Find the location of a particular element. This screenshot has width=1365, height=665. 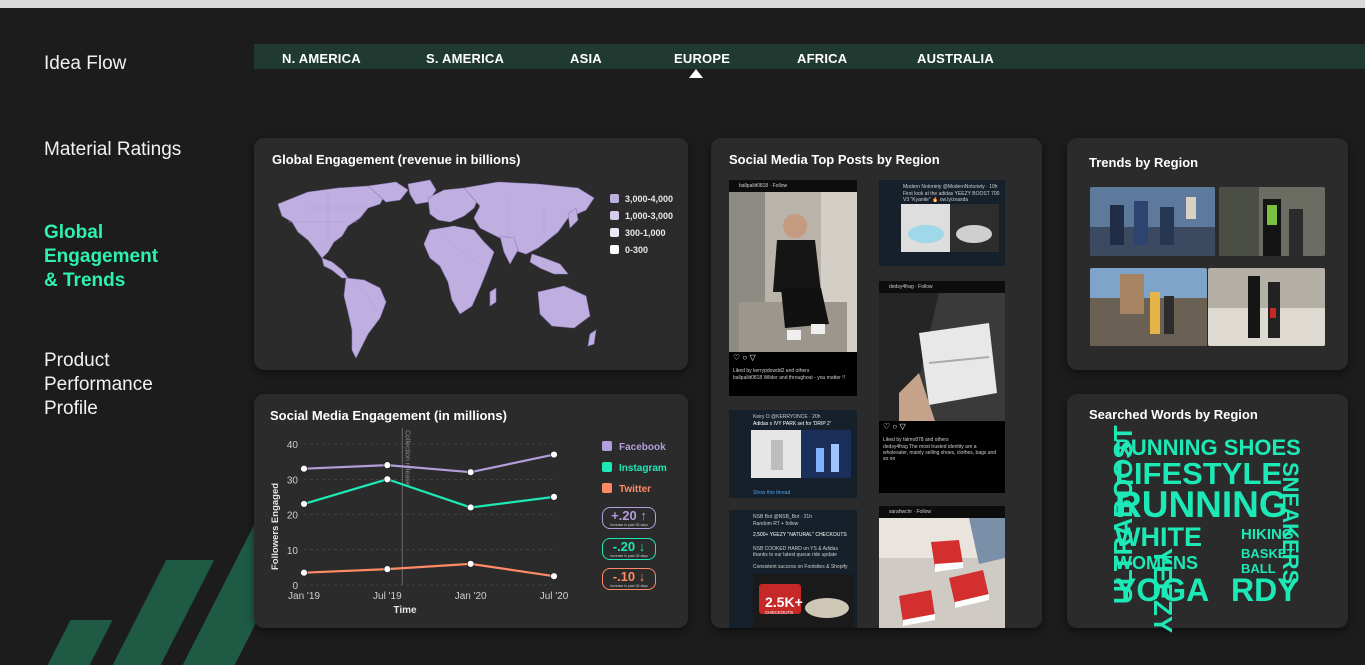

facebook-change-badge: +.20 ↑ increase in past 30 days is located at coordinates (629, 518).